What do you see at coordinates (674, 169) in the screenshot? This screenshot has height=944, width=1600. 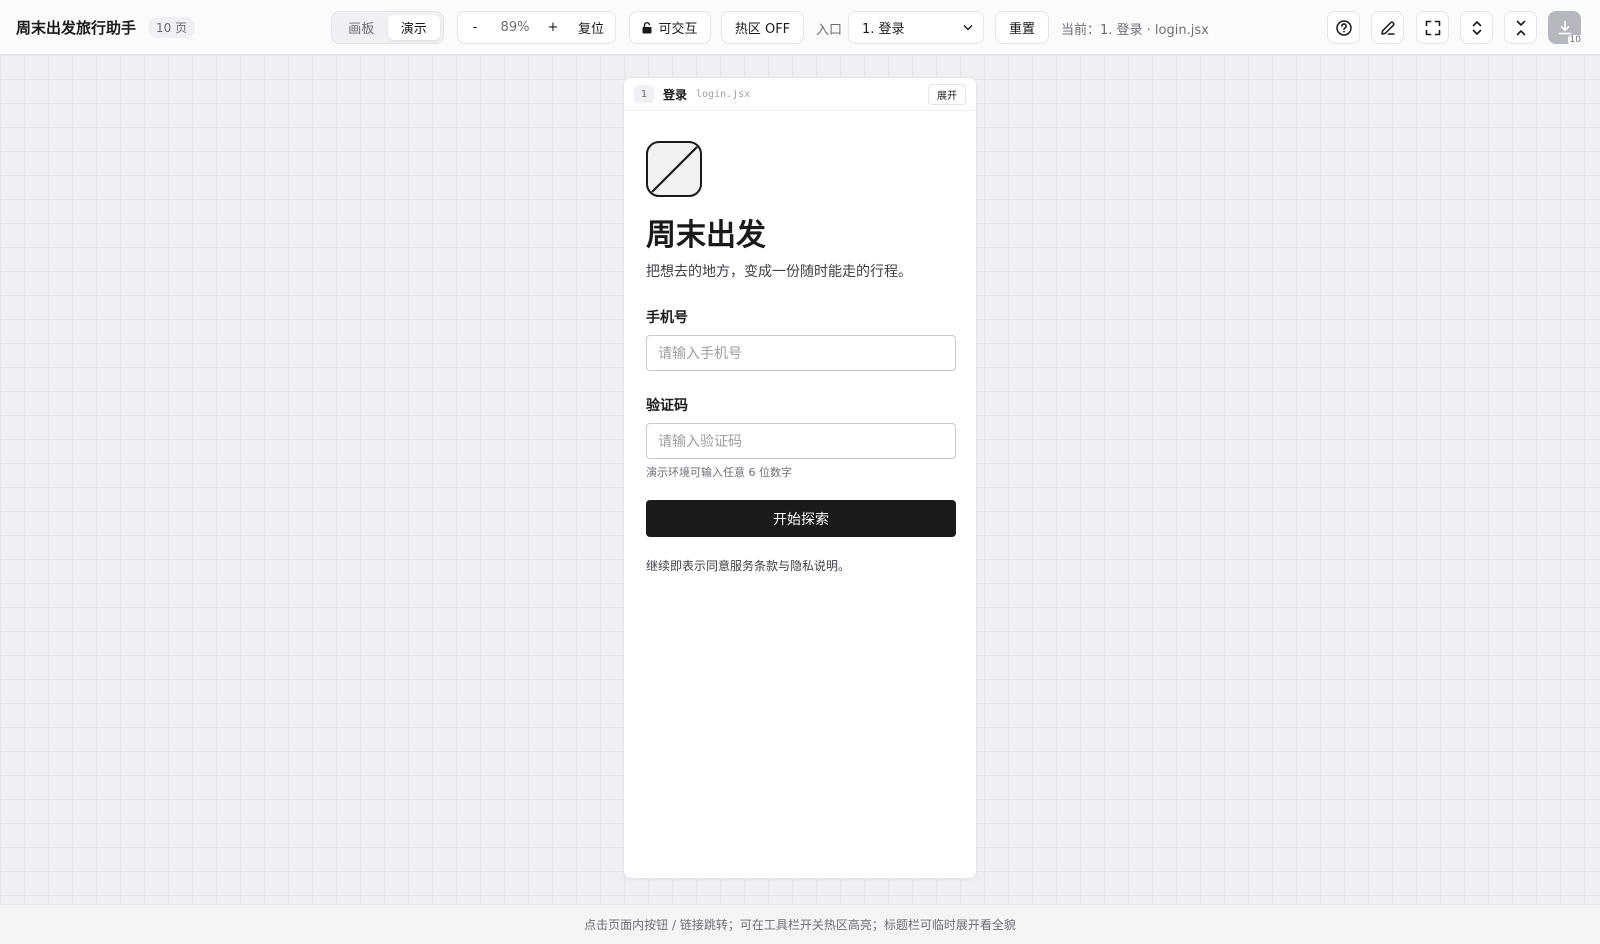 I see `logo-placeholder-icon` at bounding box center [674, 169].